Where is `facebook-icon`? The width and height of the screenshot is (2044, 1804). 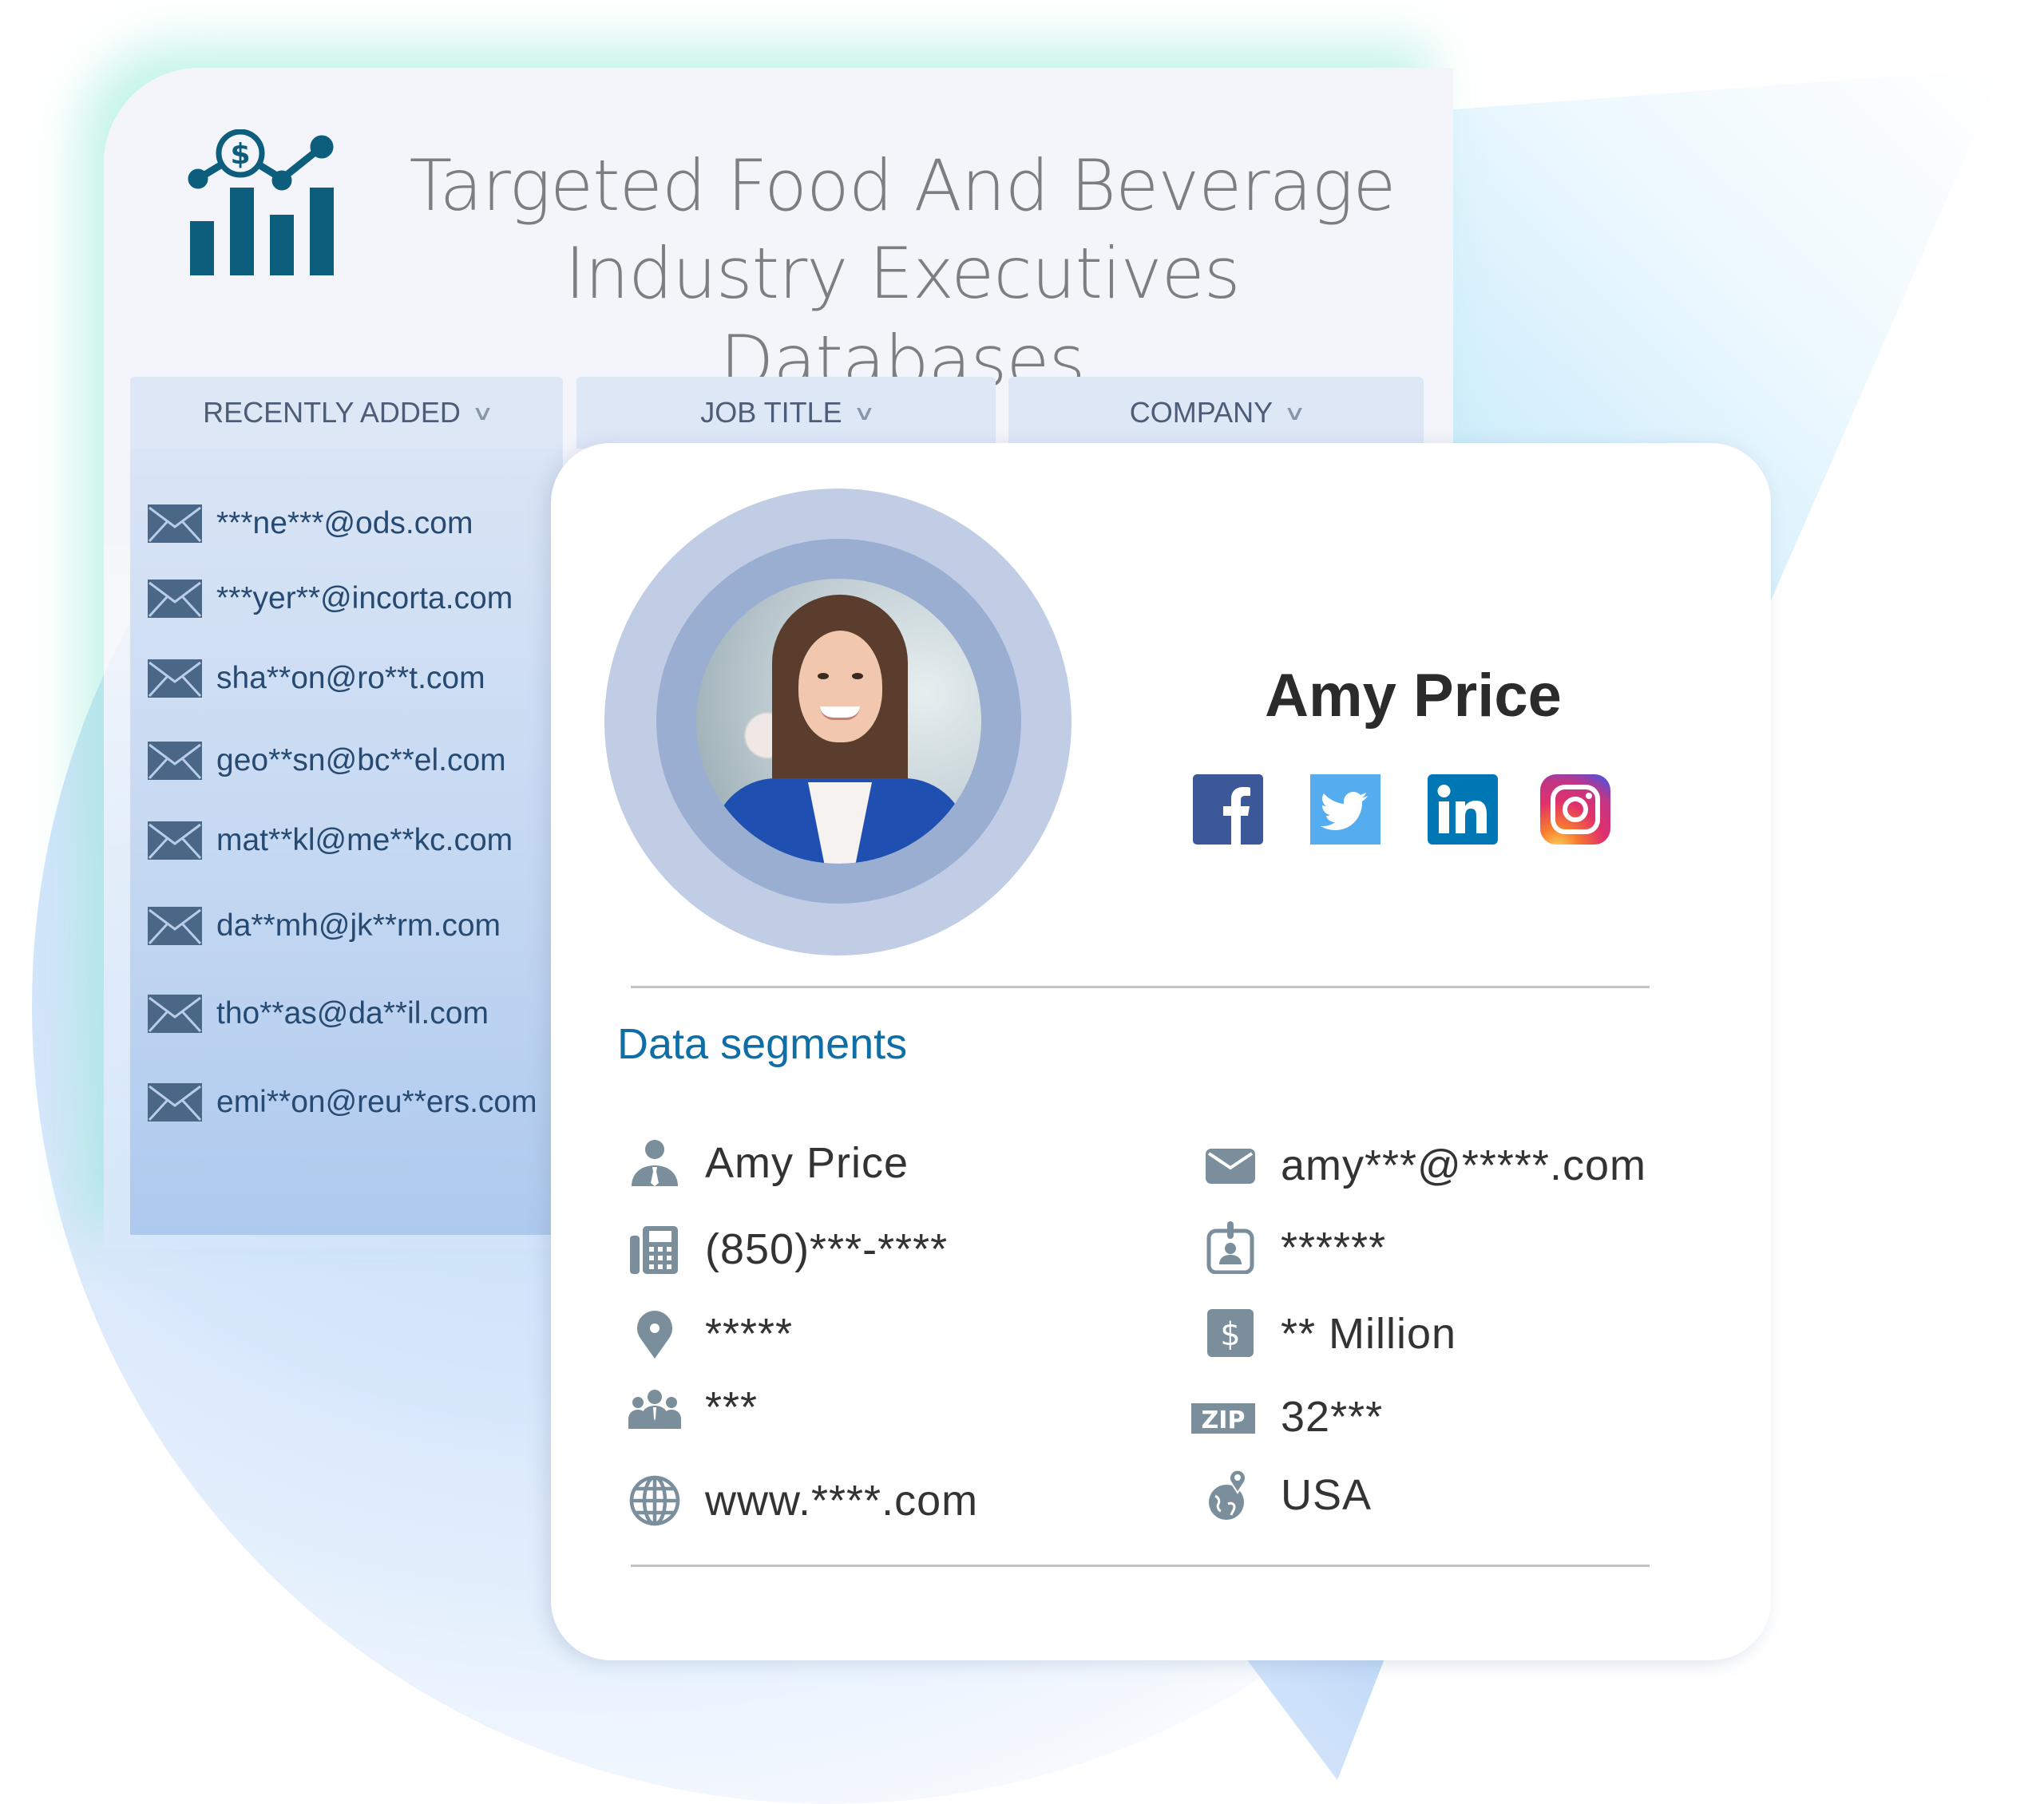 facebook-icon is located at coordinates (1228, 809).